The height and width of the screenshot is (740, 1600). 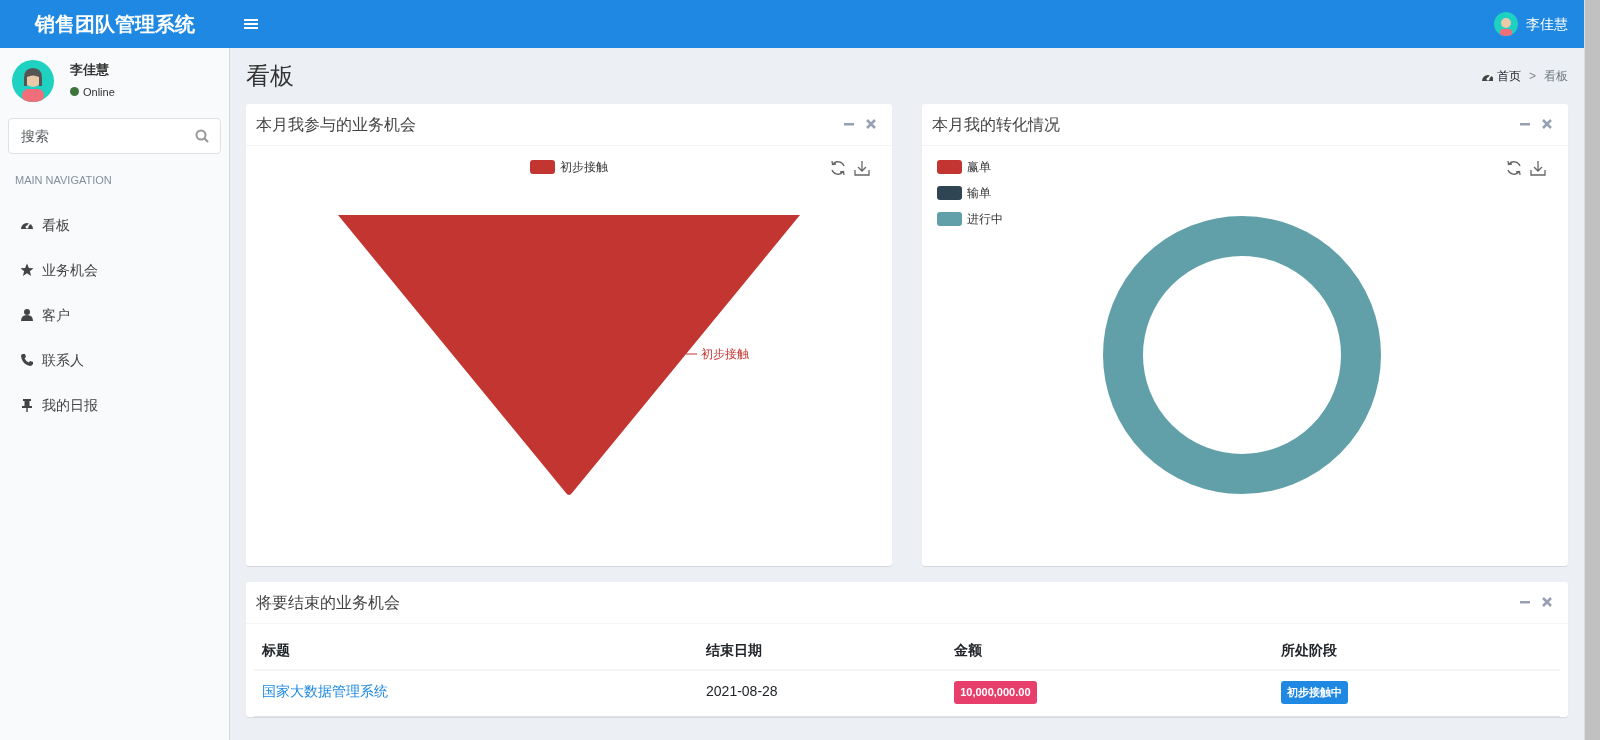 I want to click on end-date: 2021-08-28, so click(x=742, y=691).